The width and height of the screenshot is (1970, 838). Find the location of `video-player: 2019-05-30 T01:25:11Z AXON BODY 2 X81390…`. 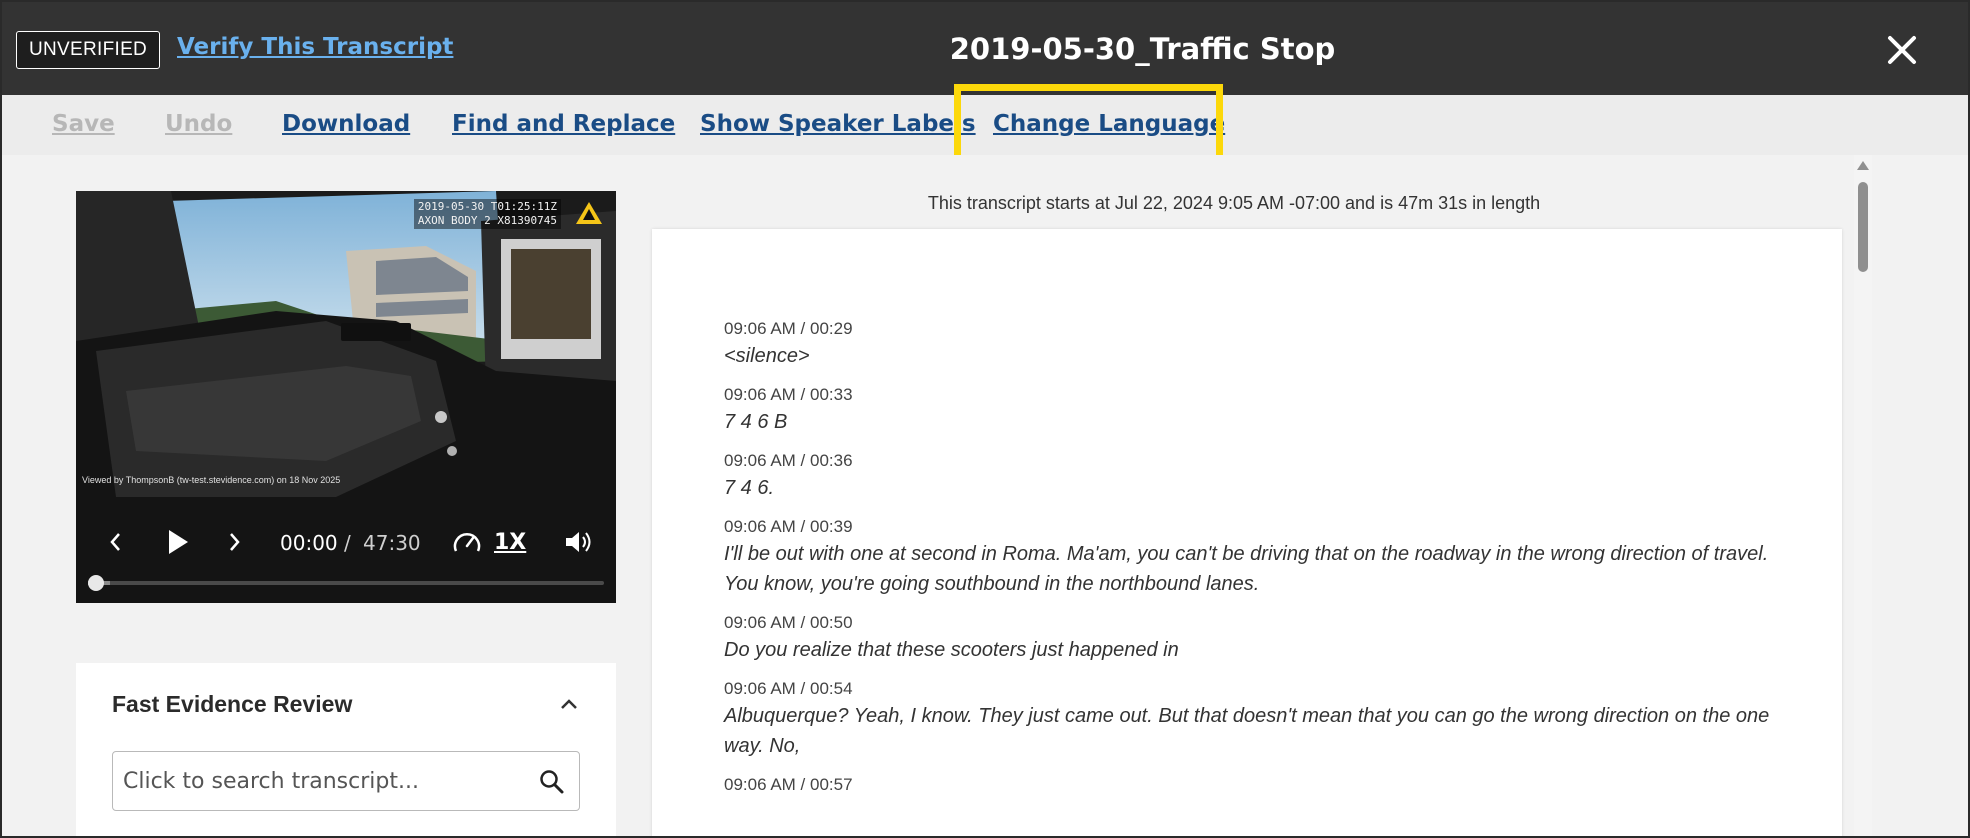

video-player: 2019-05-30 T01:25:11Z AXON BODY 2 X81390… is located at coordinates (346, 397).